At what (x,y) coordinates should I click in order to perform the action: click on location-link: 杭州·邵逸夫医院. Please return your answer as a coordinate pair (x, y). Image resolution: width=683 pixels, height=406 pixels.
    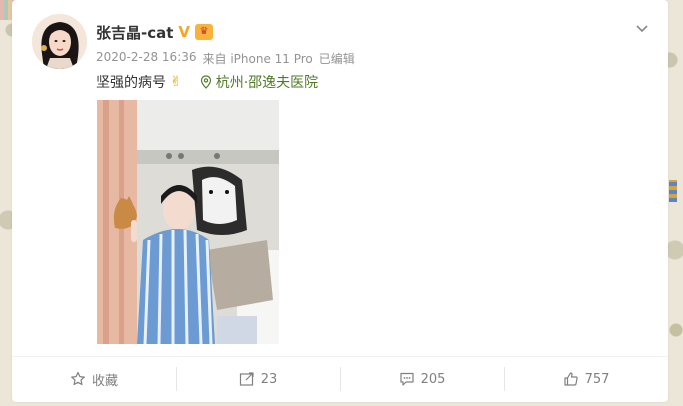
    Looking at the image, I should click on (259, 82).